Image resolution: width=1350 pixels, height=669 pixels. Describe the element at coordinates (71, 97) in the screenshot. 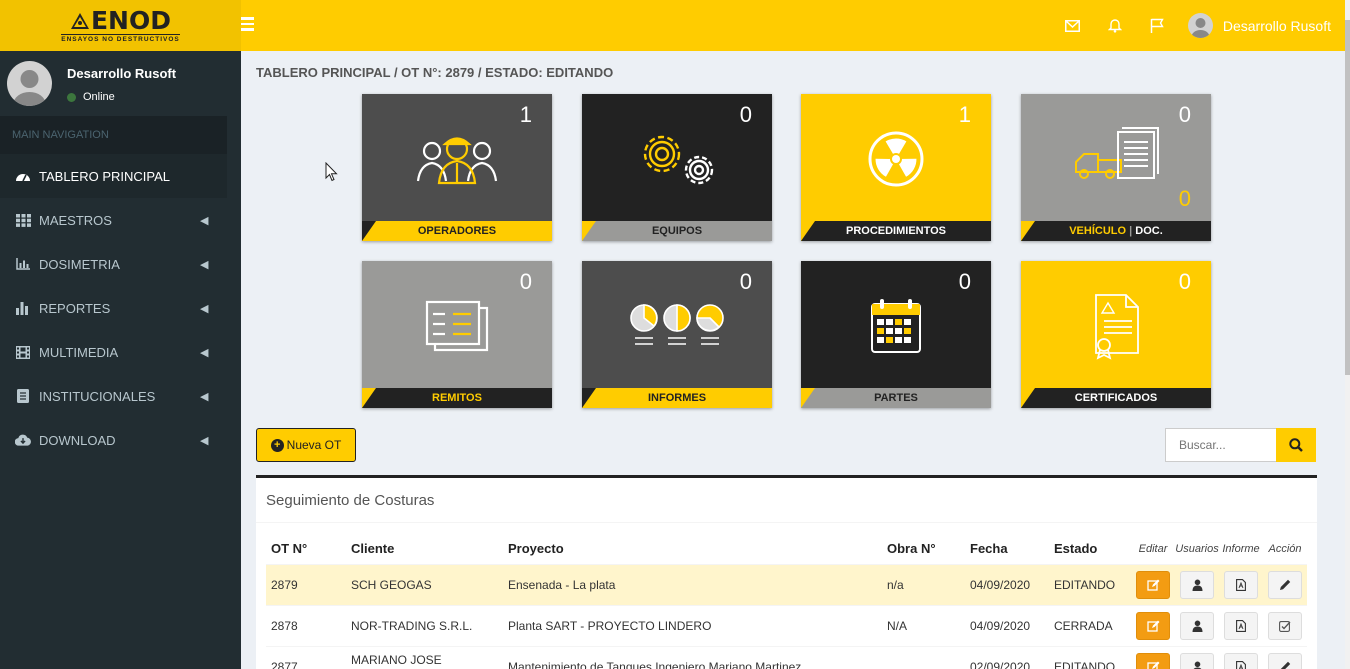

I see `status-dot-icon` at that location.